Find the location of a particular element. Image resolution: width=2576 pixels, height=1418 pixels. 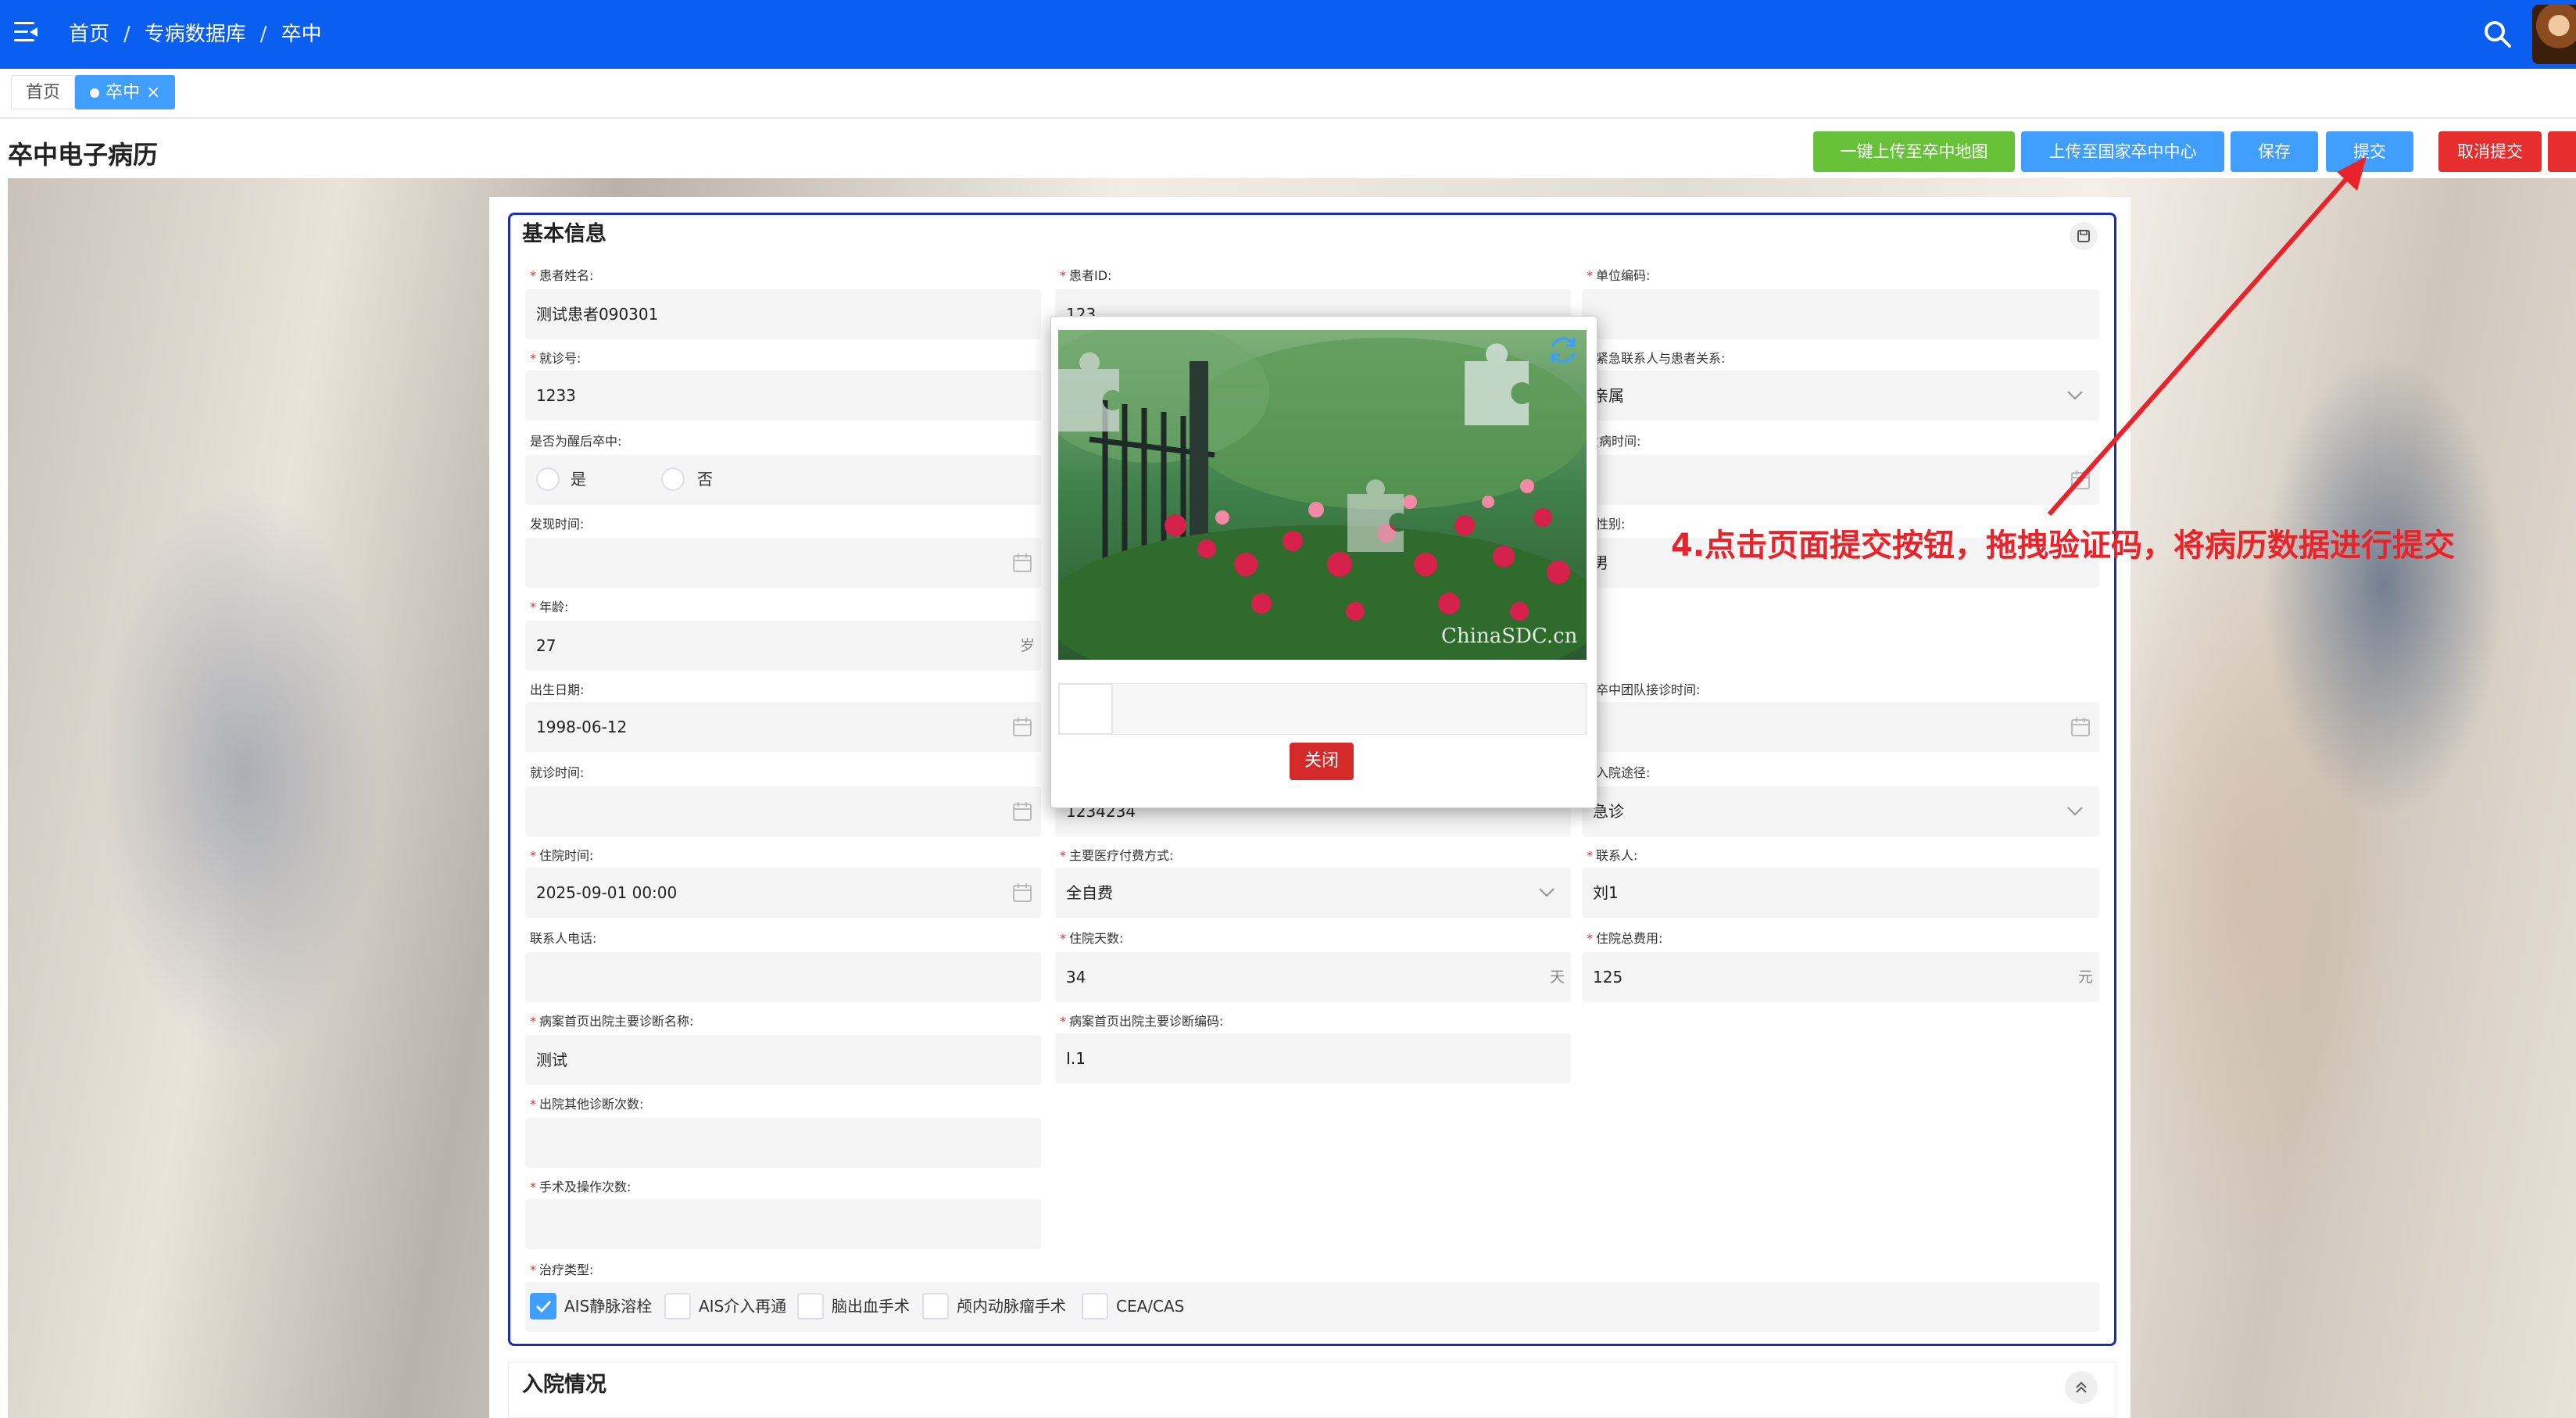

section-title: 入院情况 is located at coordinates (564, 1385).